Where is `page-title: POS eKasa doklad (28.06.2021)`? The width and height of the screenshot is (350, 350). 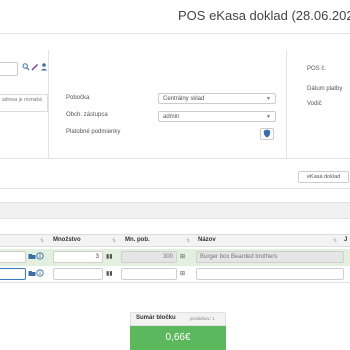 page-title: POS eKasa doklad (28.06.2021) is located at coordinates (264, 15).